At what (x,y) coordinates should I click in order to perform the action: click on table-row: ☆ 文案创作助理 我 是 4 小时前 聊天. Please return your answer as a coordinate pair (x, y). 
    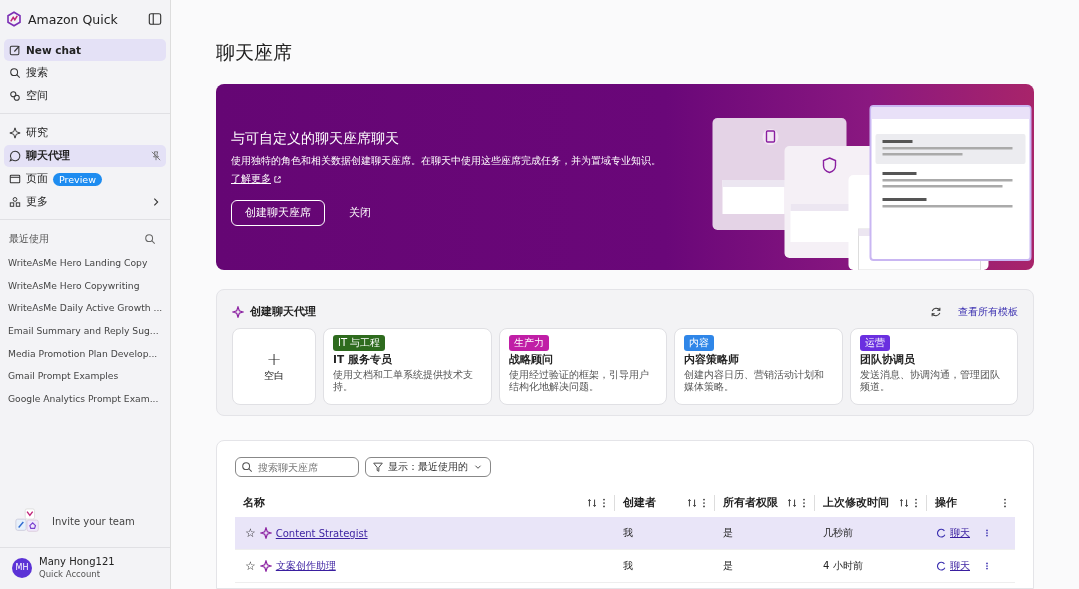
    Looking at the image, I should click on (625, 566).